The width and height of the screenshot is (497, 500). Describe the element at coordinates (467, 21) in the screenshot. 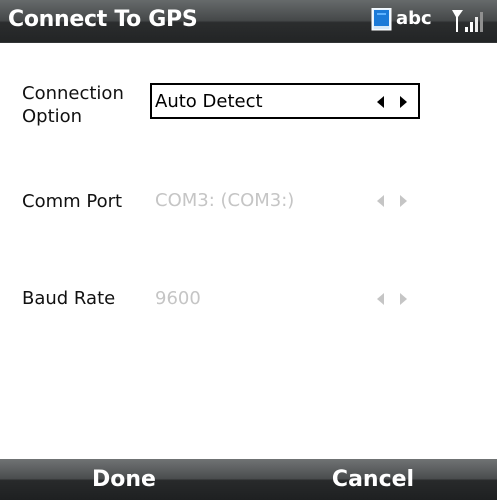

I see `signal-strength-icon` at that location.